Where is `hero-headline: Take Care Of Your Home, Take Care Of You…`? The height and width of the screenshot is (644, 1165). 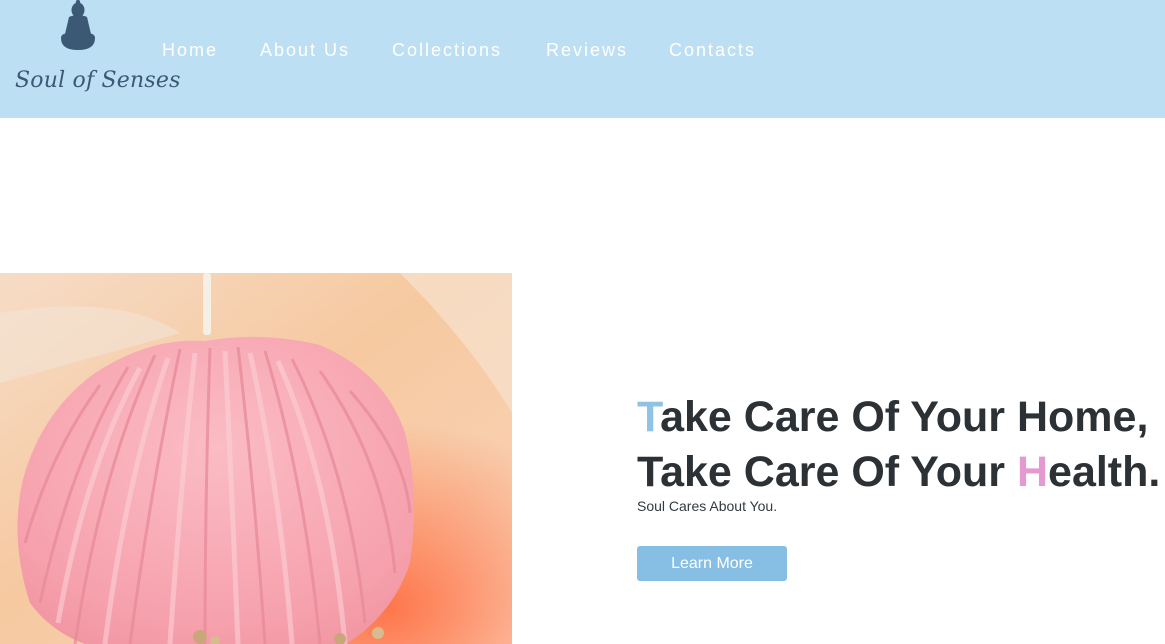 hero-headline: Take Care Of Your Home, Take Care Of You… is located at coordinates (901, 445).